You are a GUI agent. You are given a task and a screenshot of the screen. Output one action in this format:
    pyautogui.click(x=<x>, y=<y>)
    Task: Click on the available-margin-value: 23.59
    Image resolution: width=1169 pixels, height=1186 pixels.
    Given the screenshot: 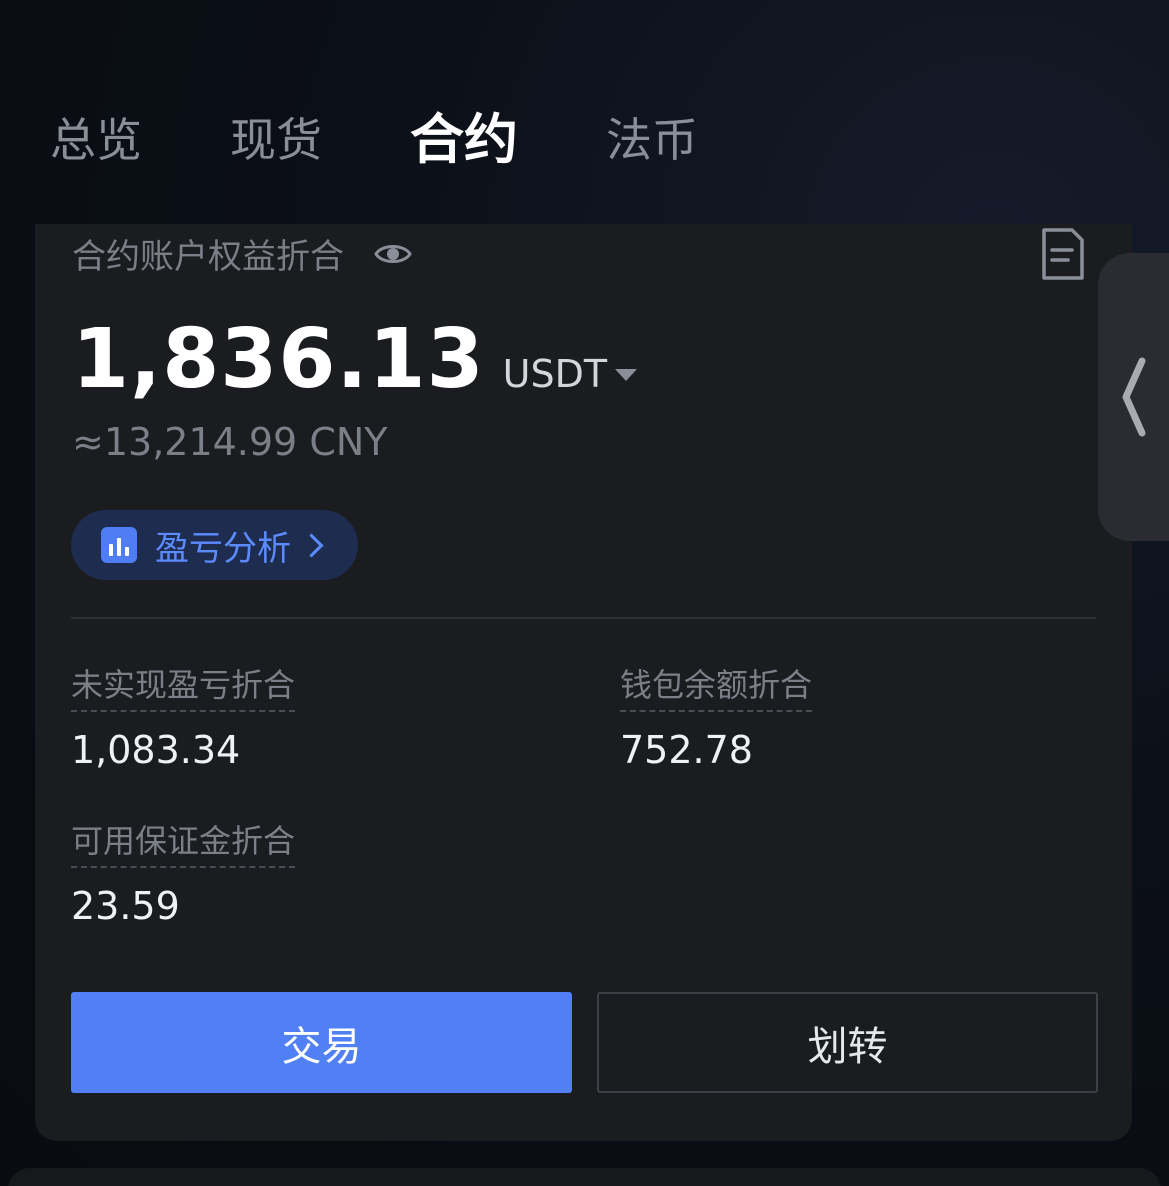 What is the action you would take?
    pyautogui.click(x=125, y=906)
    